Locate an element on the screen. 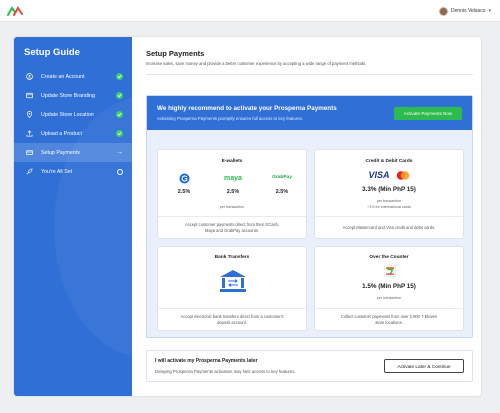 Image resolution: width=500 pixels, height=413 pixels. chevron-down-icon: ▾ is located at coordinates (489, 10).